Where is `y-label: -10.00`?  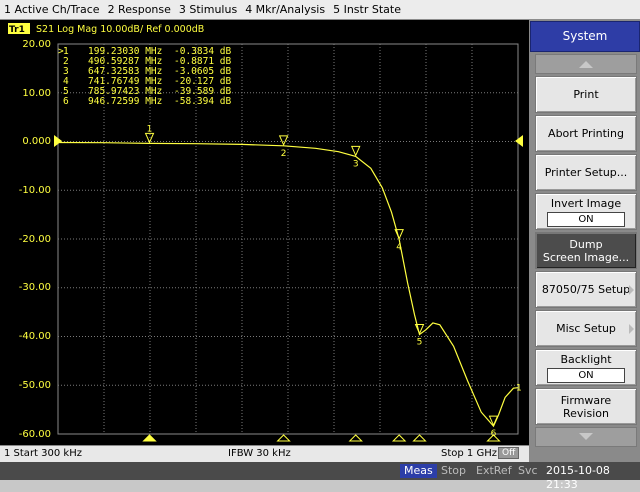
y-label: -10.00 is located at coordinates (35, 190).